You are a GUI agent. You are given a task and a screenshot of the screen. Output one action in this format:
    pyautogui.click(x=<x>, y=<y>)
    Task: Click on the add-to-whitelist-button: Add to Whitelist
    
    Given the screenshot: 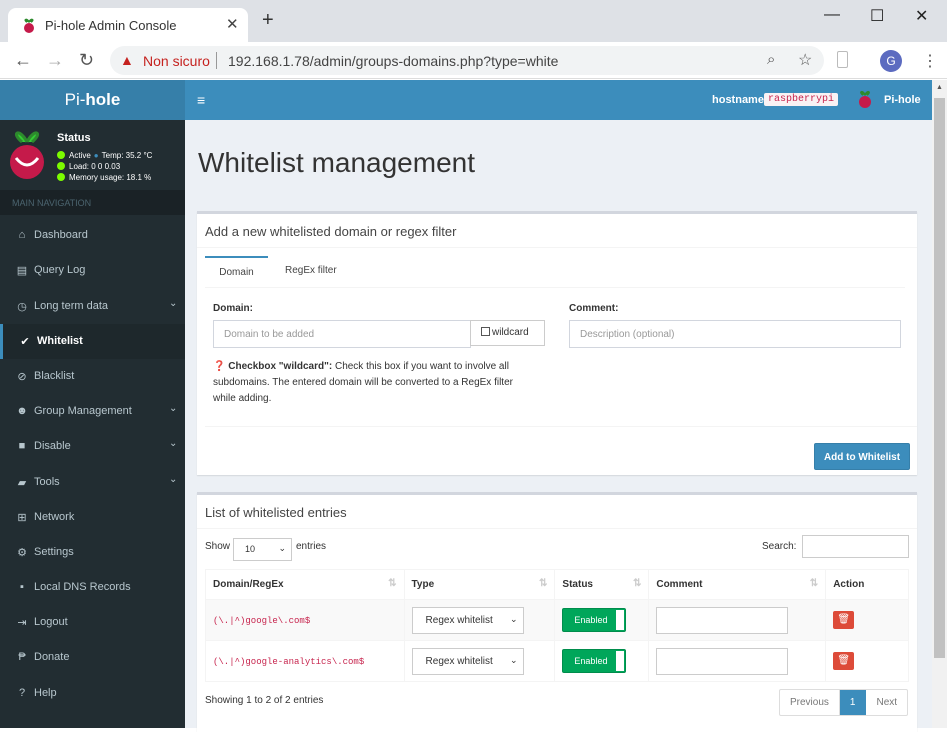 What is the action you would take?
    pyautogui.click(x=862, y=456)
    